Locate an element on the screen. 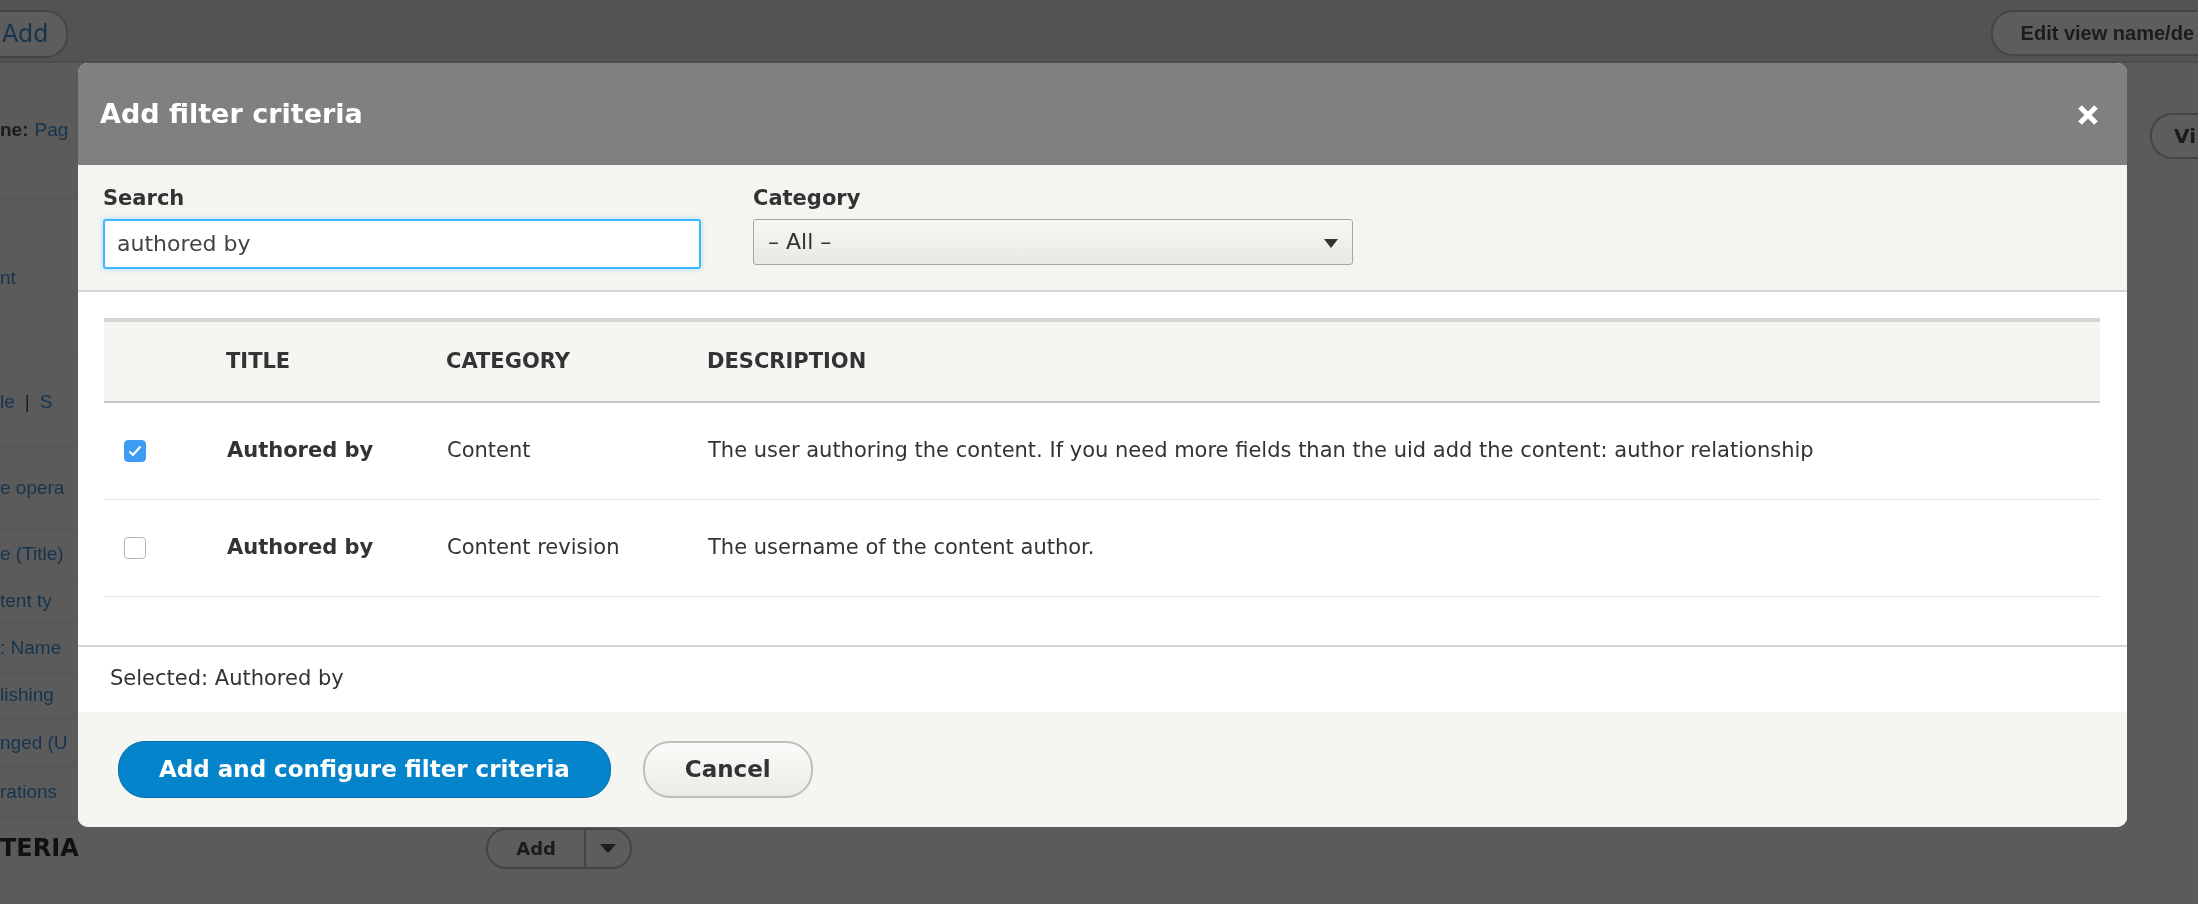  link: e (Title) is located at coordinates (32, 554).